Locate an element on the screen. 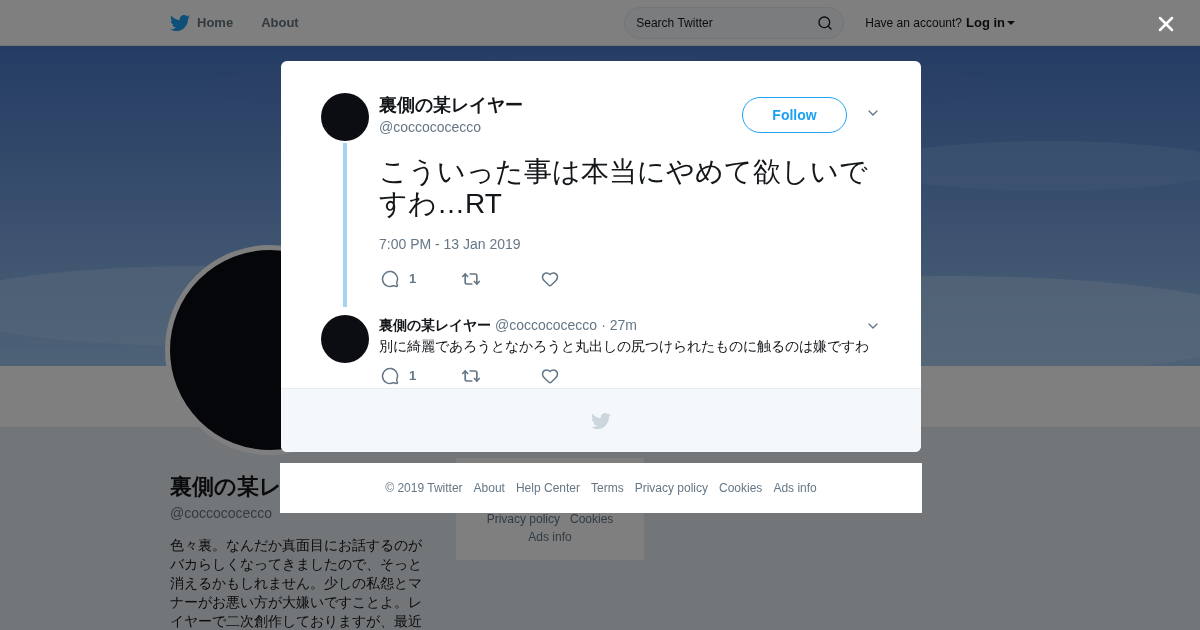 Image resolution: width=1200 pixels, height=630 pixels. tweet-text: こういった事は本当にやめて欲しいですわ…RT is located at coordinates (624, 188).